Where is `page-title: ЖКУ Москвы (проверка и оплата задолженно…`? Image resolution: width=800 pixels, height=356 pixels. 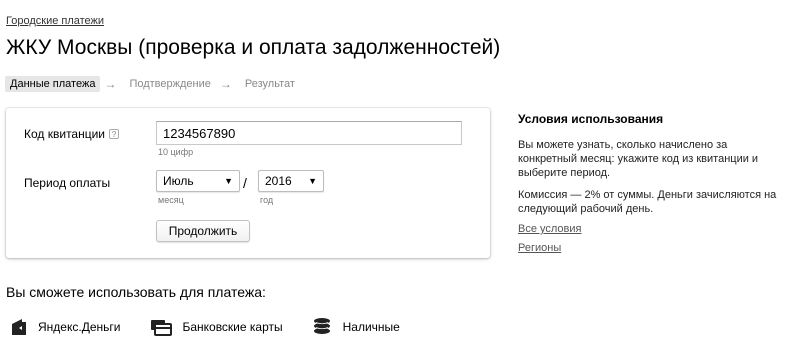 page-title: ЖКУ Москвы (проверка и оплата задолженно… is located at coordinates (253, 47).